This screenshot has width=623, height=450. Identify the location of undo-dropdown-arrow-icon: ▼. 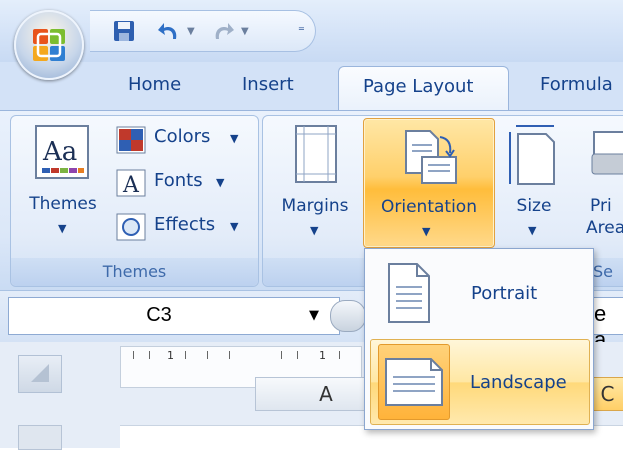
(191, 31).